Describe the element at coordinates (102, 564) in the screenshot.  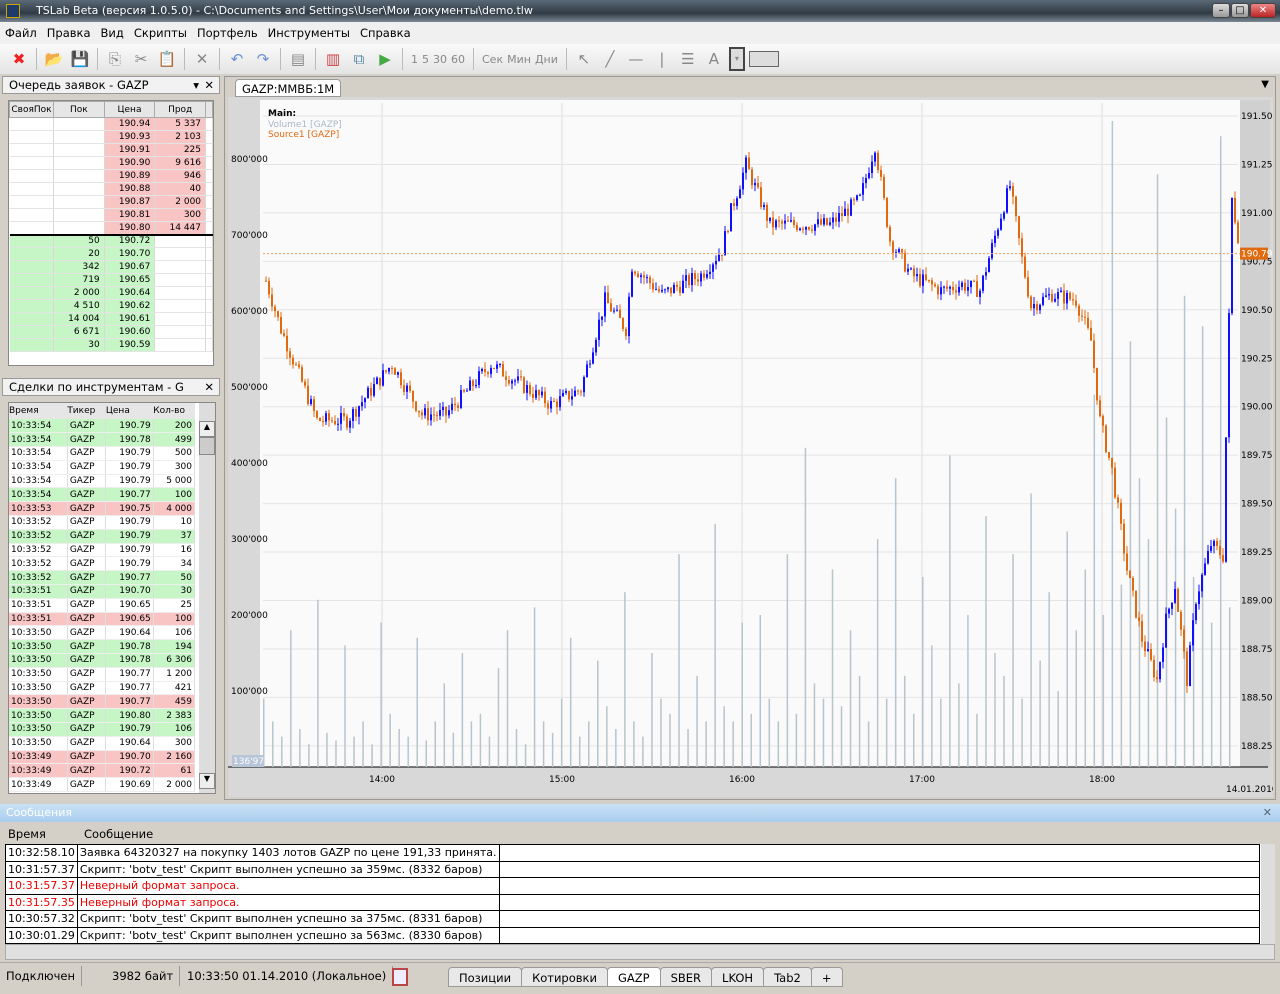
I see `trade-row: 10:33:52 GAZP 190.79 34` at that location.